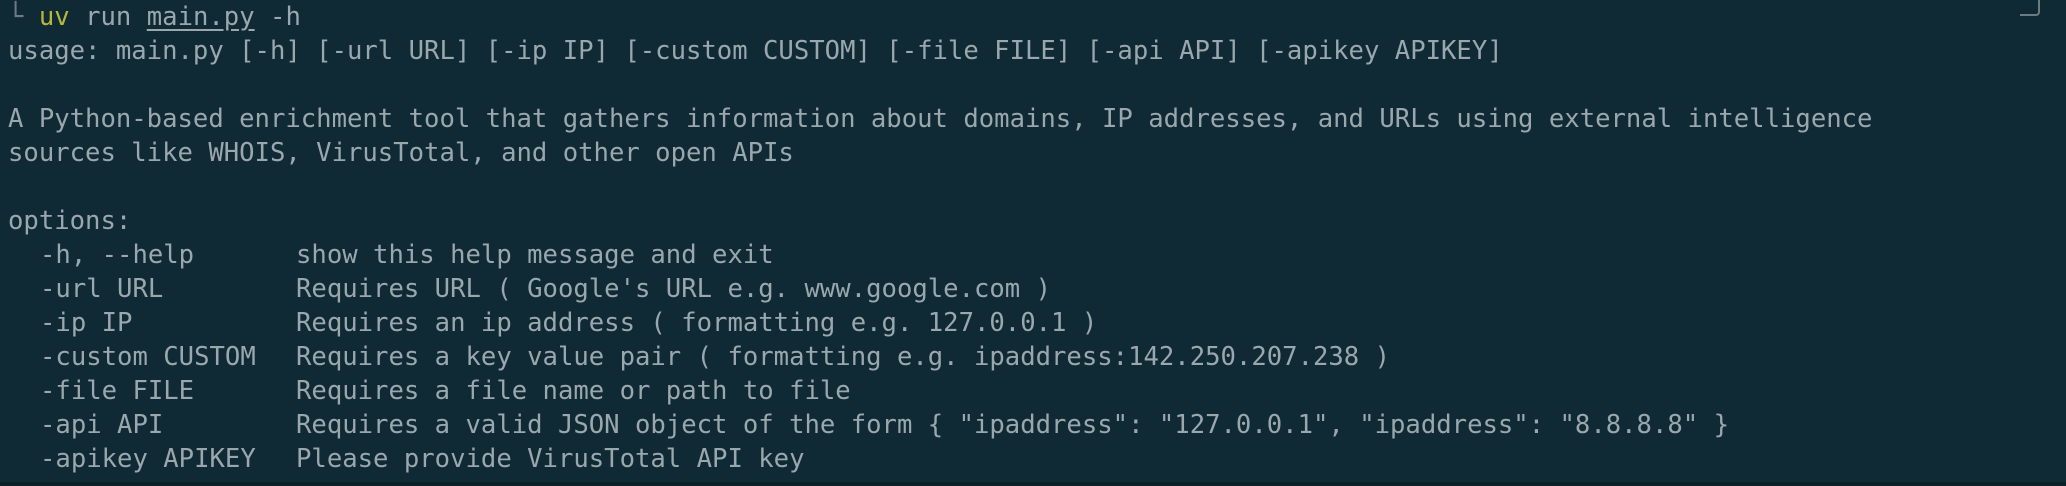  Describe the element at coordinates (573, 391) in the screenshot. I see `option-description: Requires a file name or path to file` at that location.